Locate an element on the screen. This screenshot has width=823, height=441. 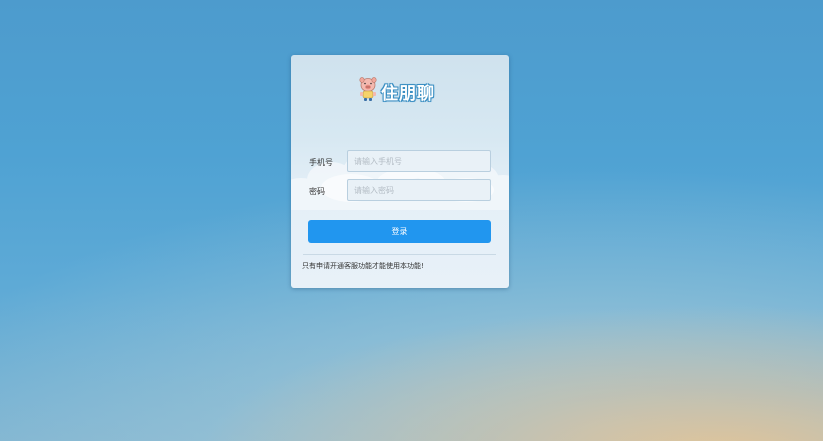
password-label: 密码 is located at coordinates (317, 191).